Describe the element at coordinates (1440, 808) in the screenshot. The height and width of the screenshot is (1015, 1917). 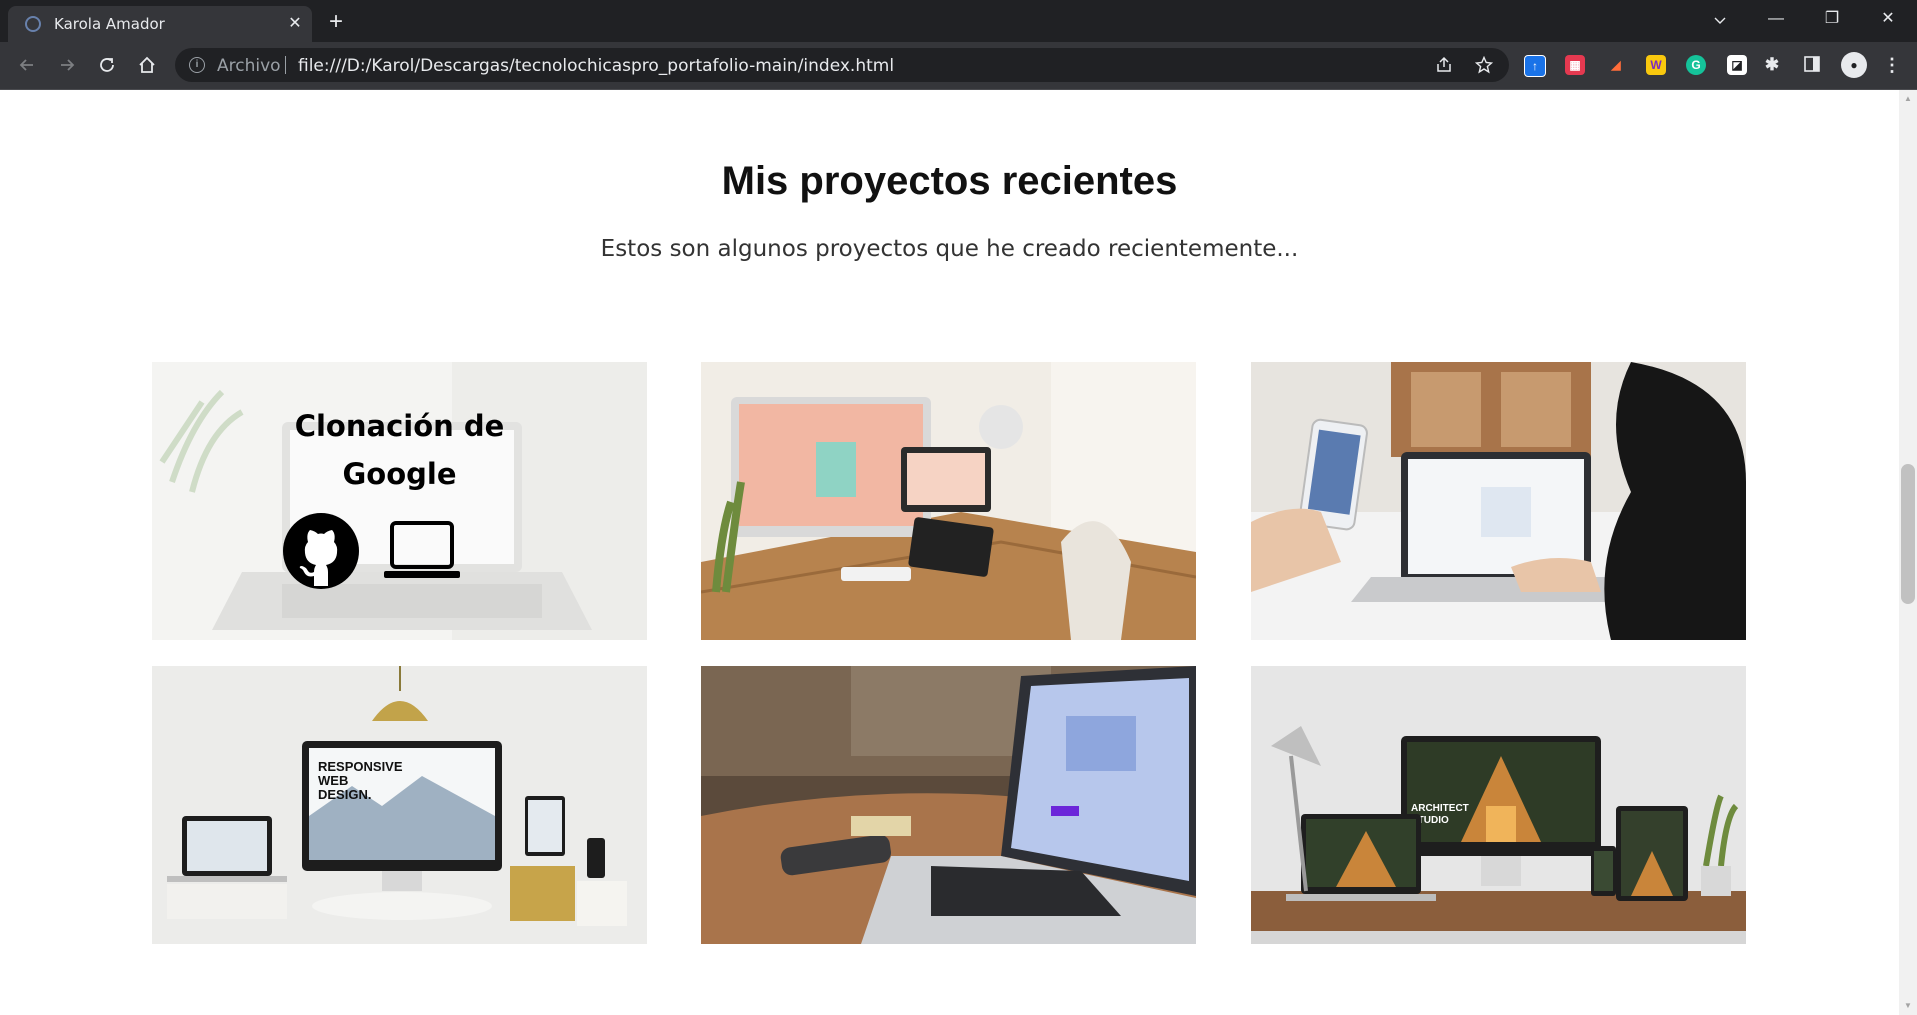
I see `svg-text: ARCHITECT` at that location.